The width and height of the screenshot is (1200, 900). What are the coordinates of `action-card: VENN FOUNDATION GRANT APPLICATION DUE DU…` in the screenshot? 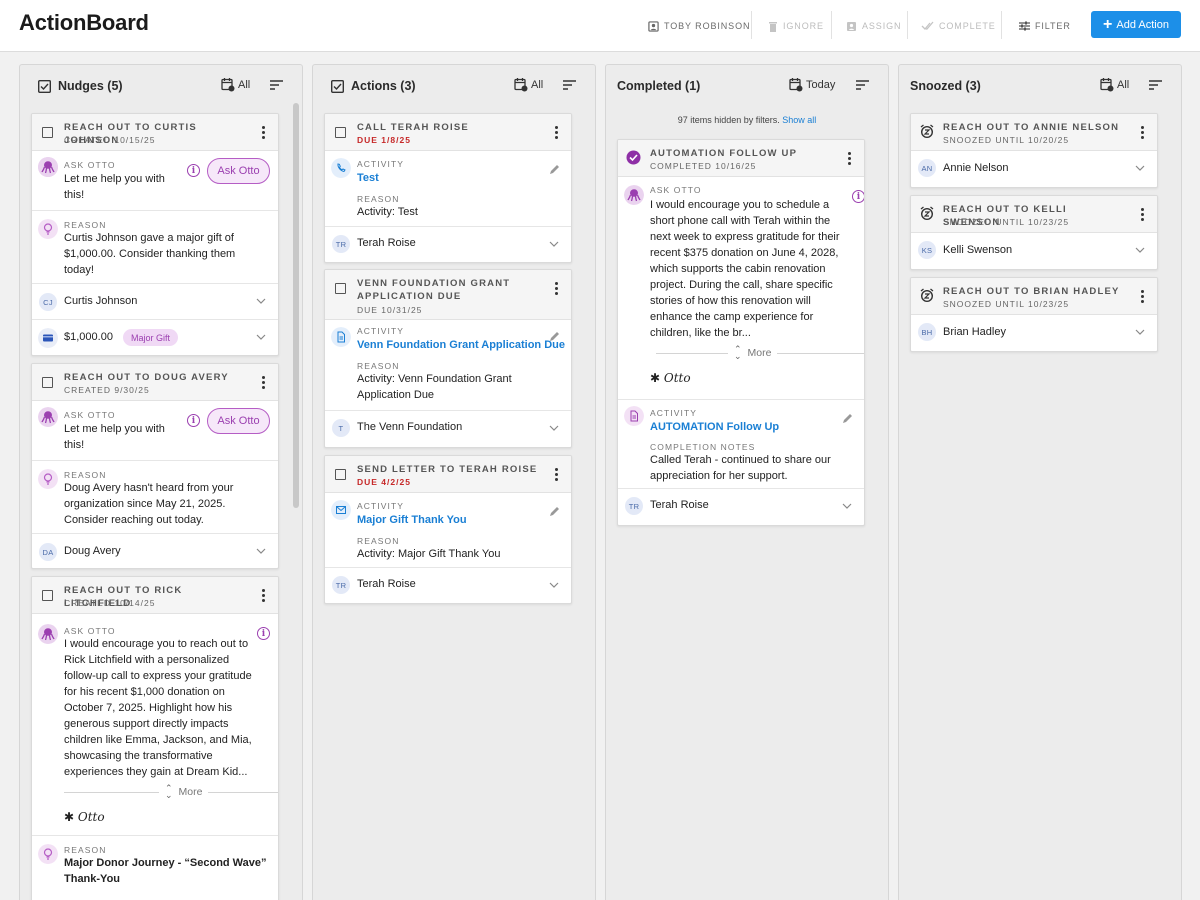 It's located at (448, 358).